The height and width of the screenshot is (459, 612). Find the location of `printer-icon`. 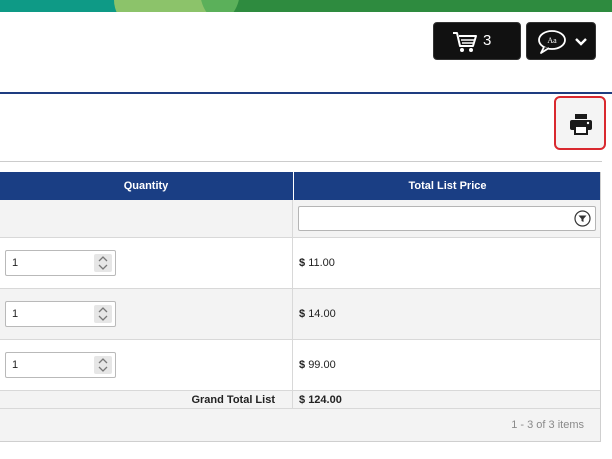

printer-icon is located at coordinates (581, 124).